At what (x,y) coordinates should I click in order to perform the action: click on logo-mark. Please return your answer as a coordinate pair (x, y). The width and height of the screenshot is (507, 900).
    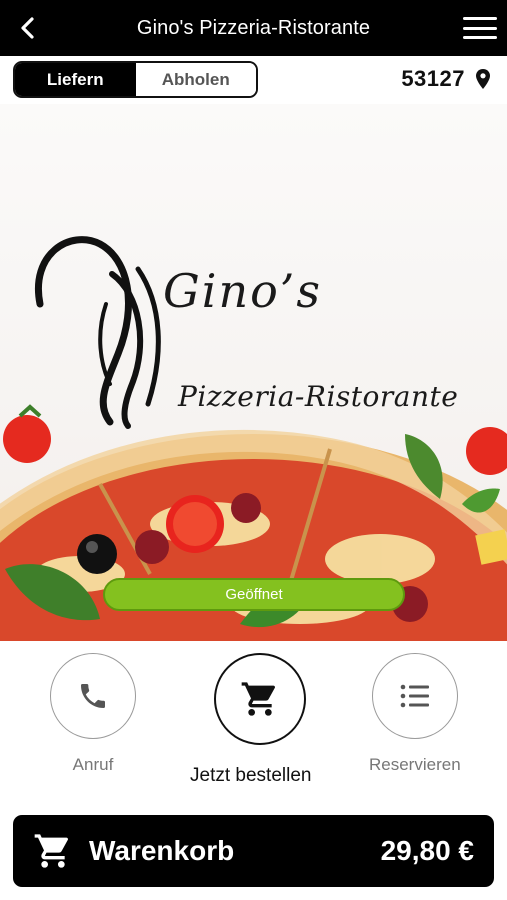
    Looking at the image, I should click on (98, 332).